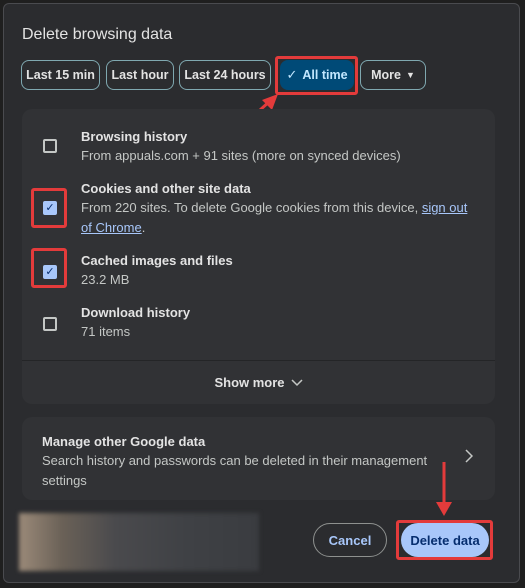  I want to click on dialog-title: Delete browsing data, so click(97, 34).